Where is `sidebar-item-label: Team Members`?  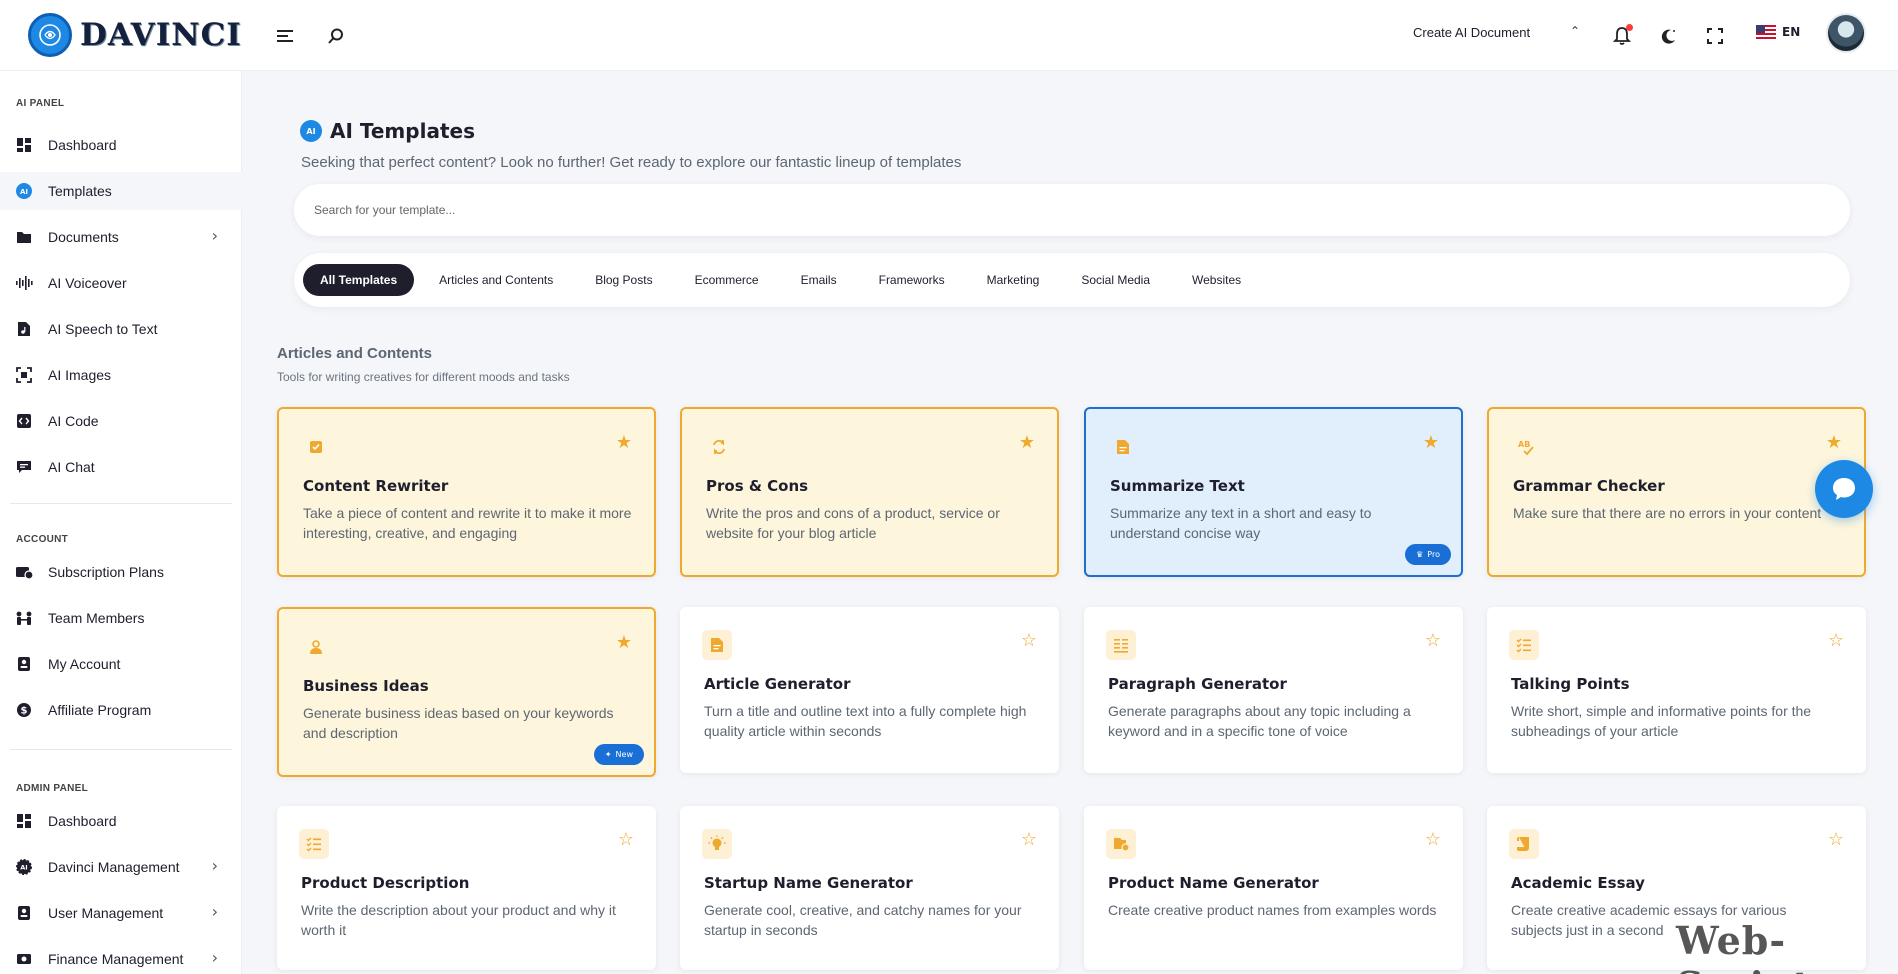
sidebar-item-label: Team Members is located at coordinates (96, 618).